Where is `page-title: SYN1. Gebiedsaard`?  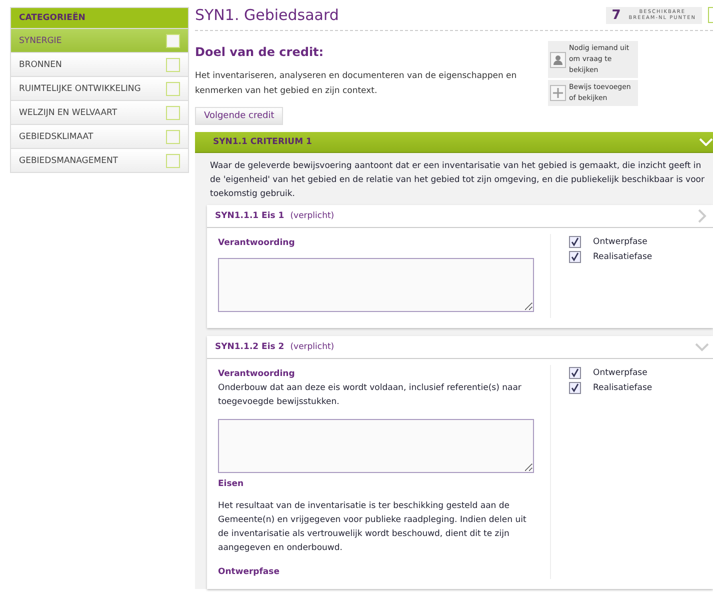
page-title: SYN1. Gebiedsaard is located at coordinates (267, 15).